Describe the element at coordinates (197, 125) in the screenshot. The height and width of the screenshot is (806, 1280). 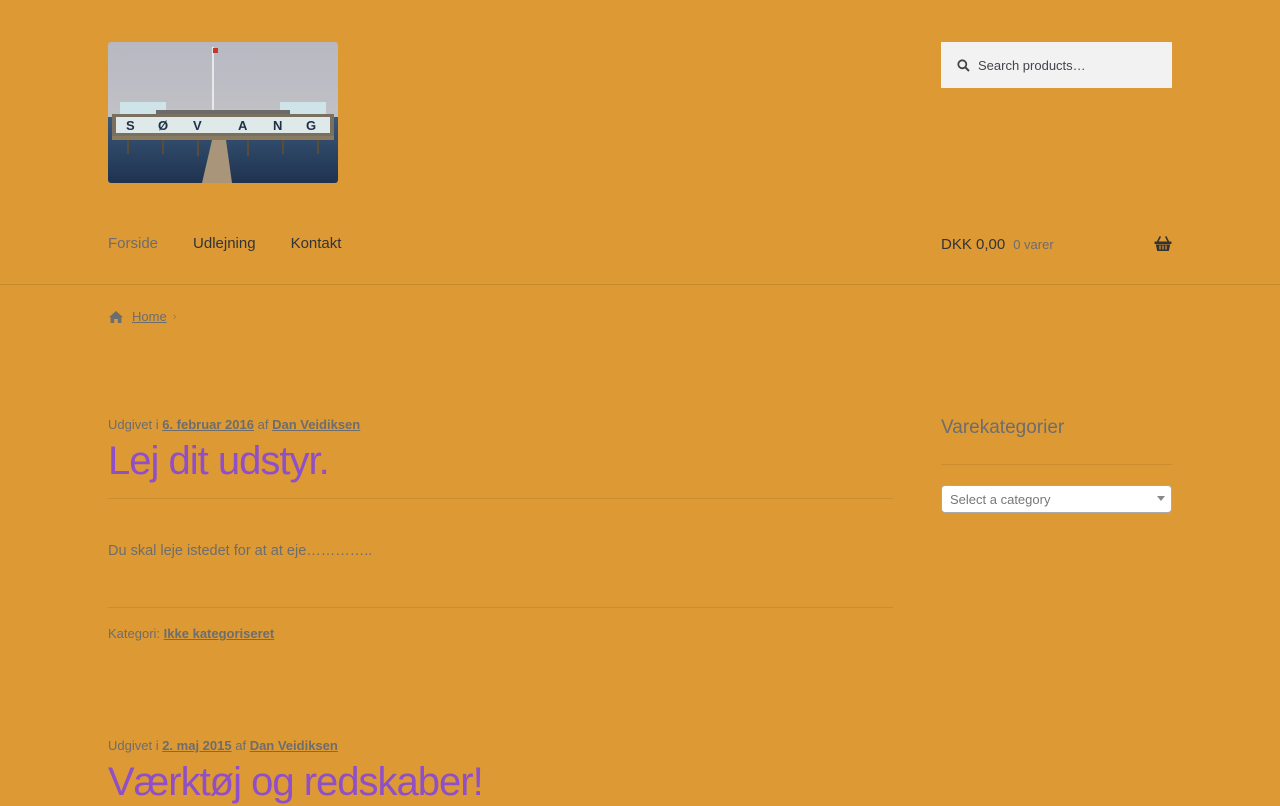
I see `svg-text: V` at that location.